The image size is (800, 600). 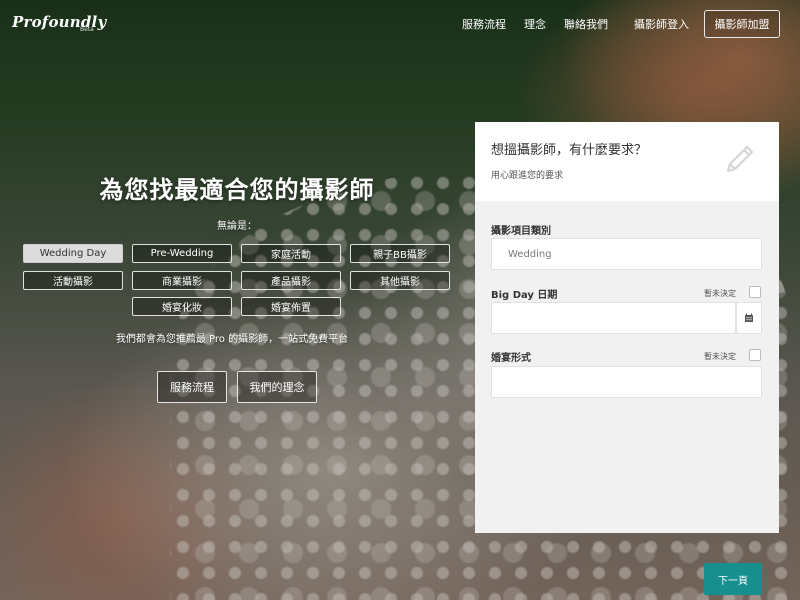 What do you see at coordinates (400, 280) in the screenshot?
I see `tag-other: 其他攝影` at bounding box center [400, 280].